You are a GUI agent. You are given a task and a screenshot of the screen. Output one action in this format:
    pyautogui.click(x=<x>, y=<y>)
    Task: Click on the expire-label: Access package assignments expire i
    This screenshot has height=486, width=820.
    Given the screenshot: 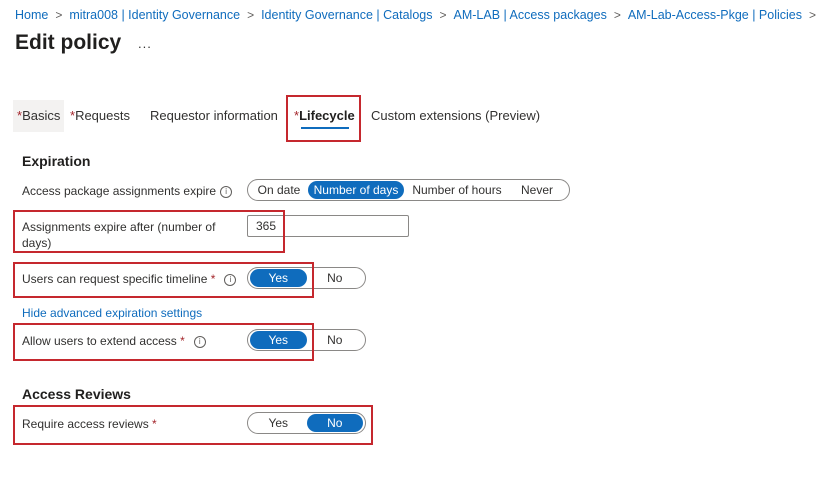 What is the action you would take?
    pyautogui.click(x=127, y=191)
    